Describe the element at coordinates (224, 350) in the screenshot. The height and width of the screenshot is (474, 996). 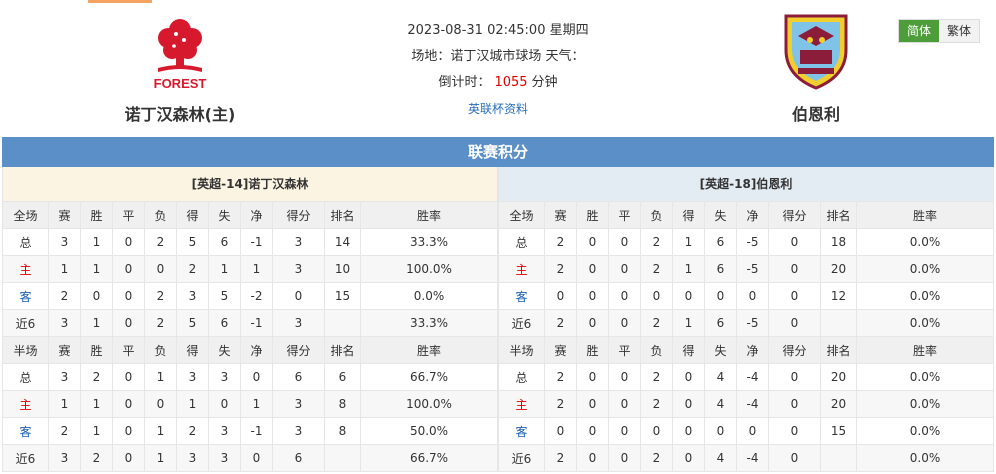
I see `column-header: 失` at that location.